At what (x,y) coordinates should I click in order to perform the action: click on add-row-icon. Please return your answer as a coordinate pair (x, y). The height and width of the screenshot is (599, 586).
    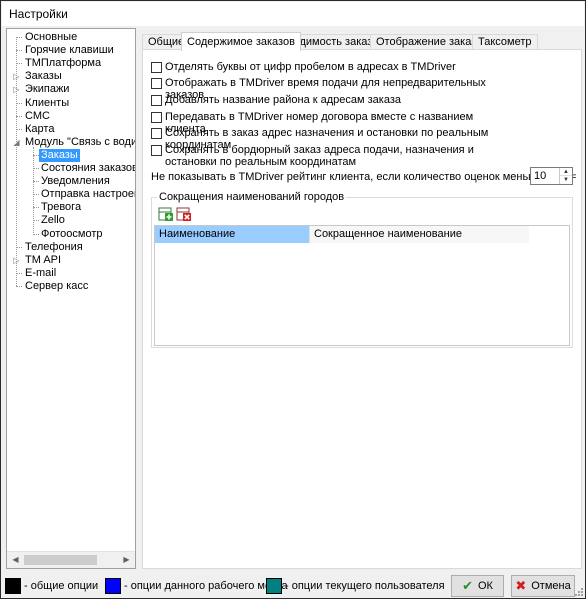
    Looking at the image, I should click on (166, 214).